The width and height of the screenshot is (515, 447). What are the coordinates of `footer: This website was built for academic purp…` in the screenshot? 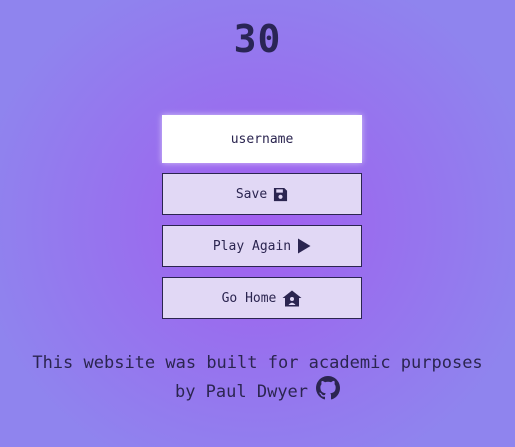 It's located at (257, 379).